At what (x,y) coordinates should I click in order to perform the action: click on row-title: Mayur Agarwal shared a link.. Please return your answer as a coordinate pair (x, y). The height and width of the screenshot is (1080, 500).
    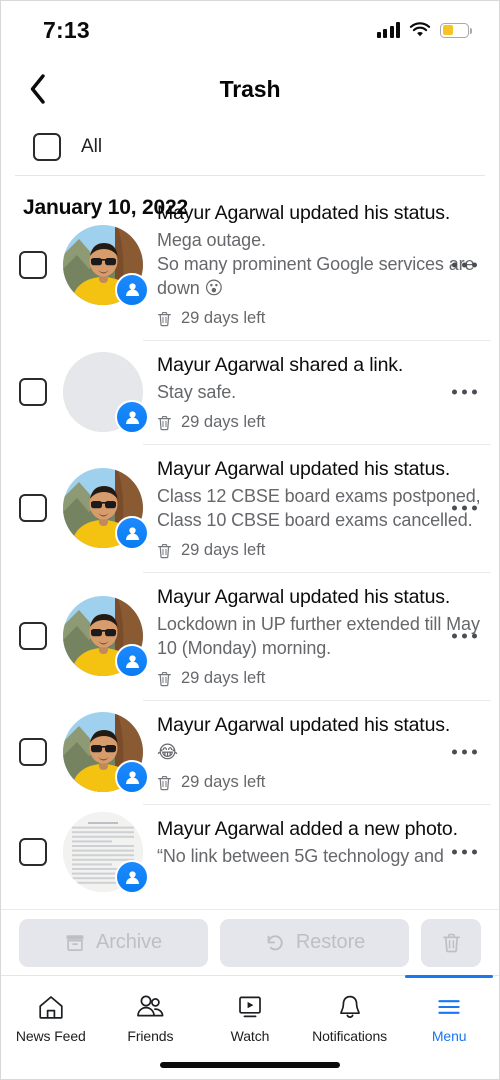
    Looking at the image, I should click on (280, 365).